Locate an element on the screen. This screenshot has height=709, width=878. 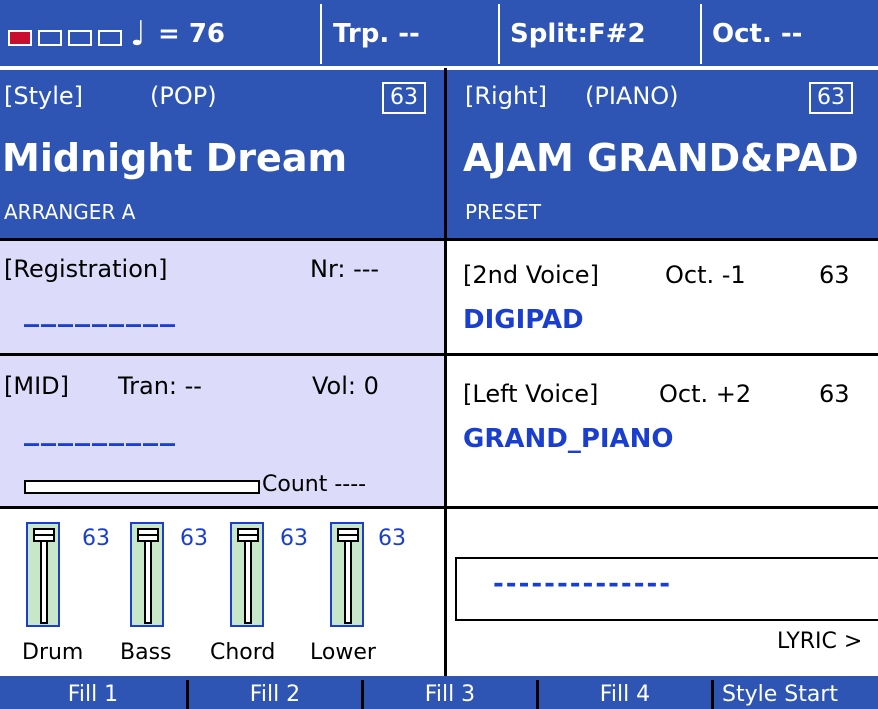
right-category: (PIANO) is located at coordinates (632, 96).